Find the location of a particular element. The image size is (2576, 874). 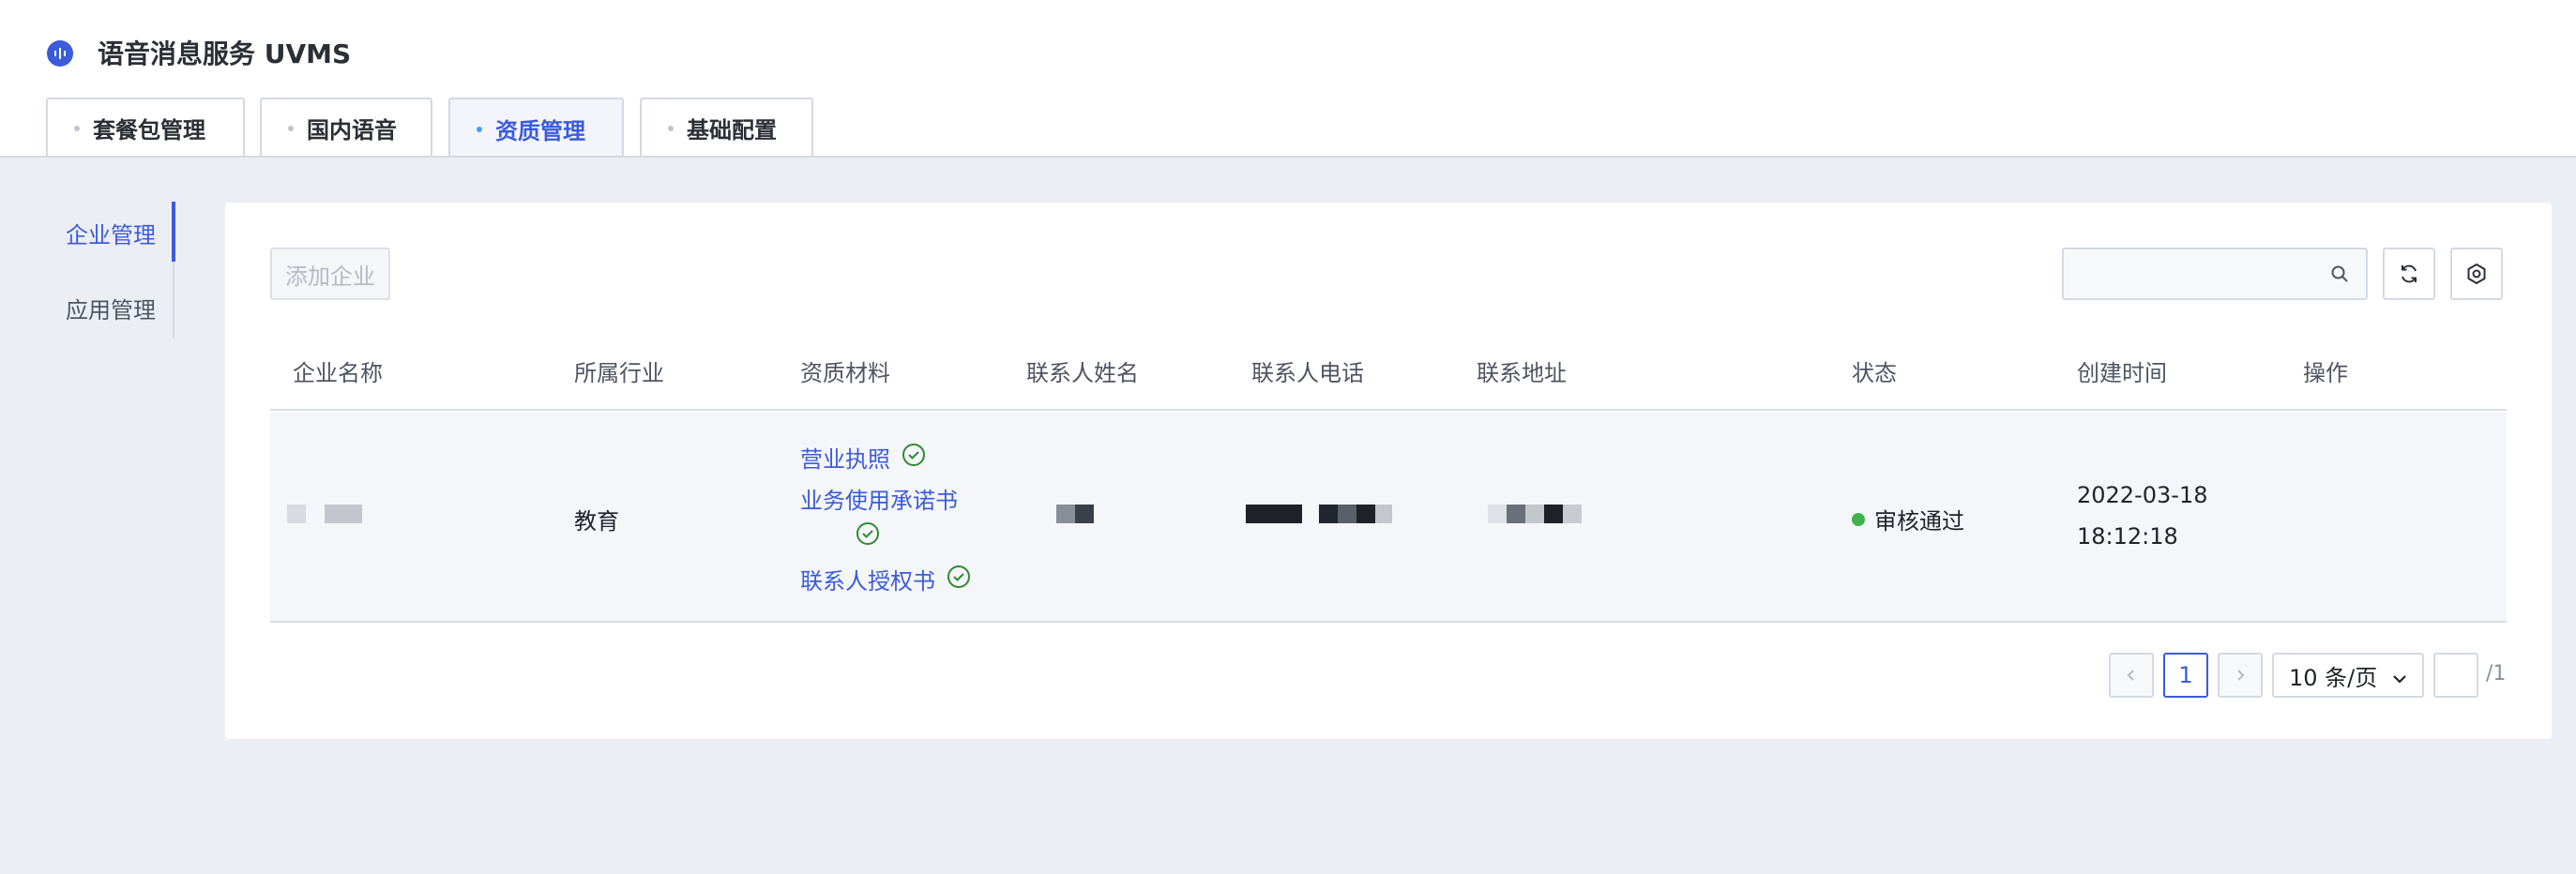

search-icon is located at coordinates (2339, 275).